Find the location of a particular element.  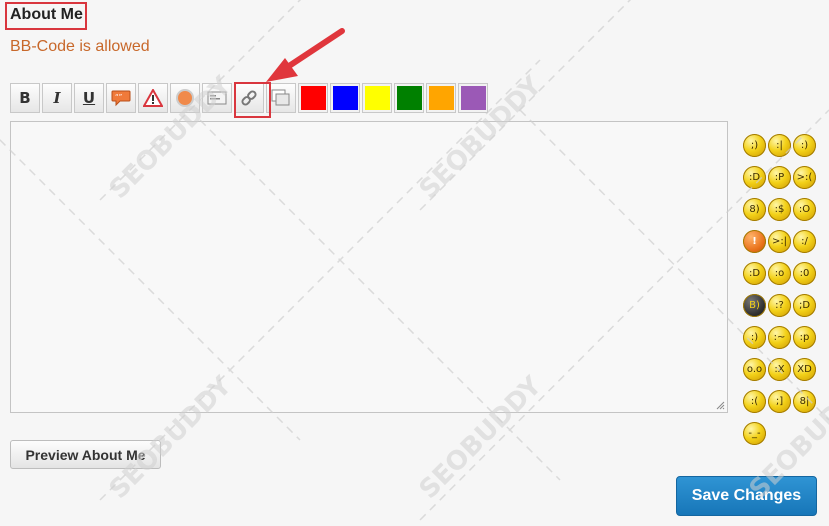

quote-button: “” is located at coordinates (121, 98).